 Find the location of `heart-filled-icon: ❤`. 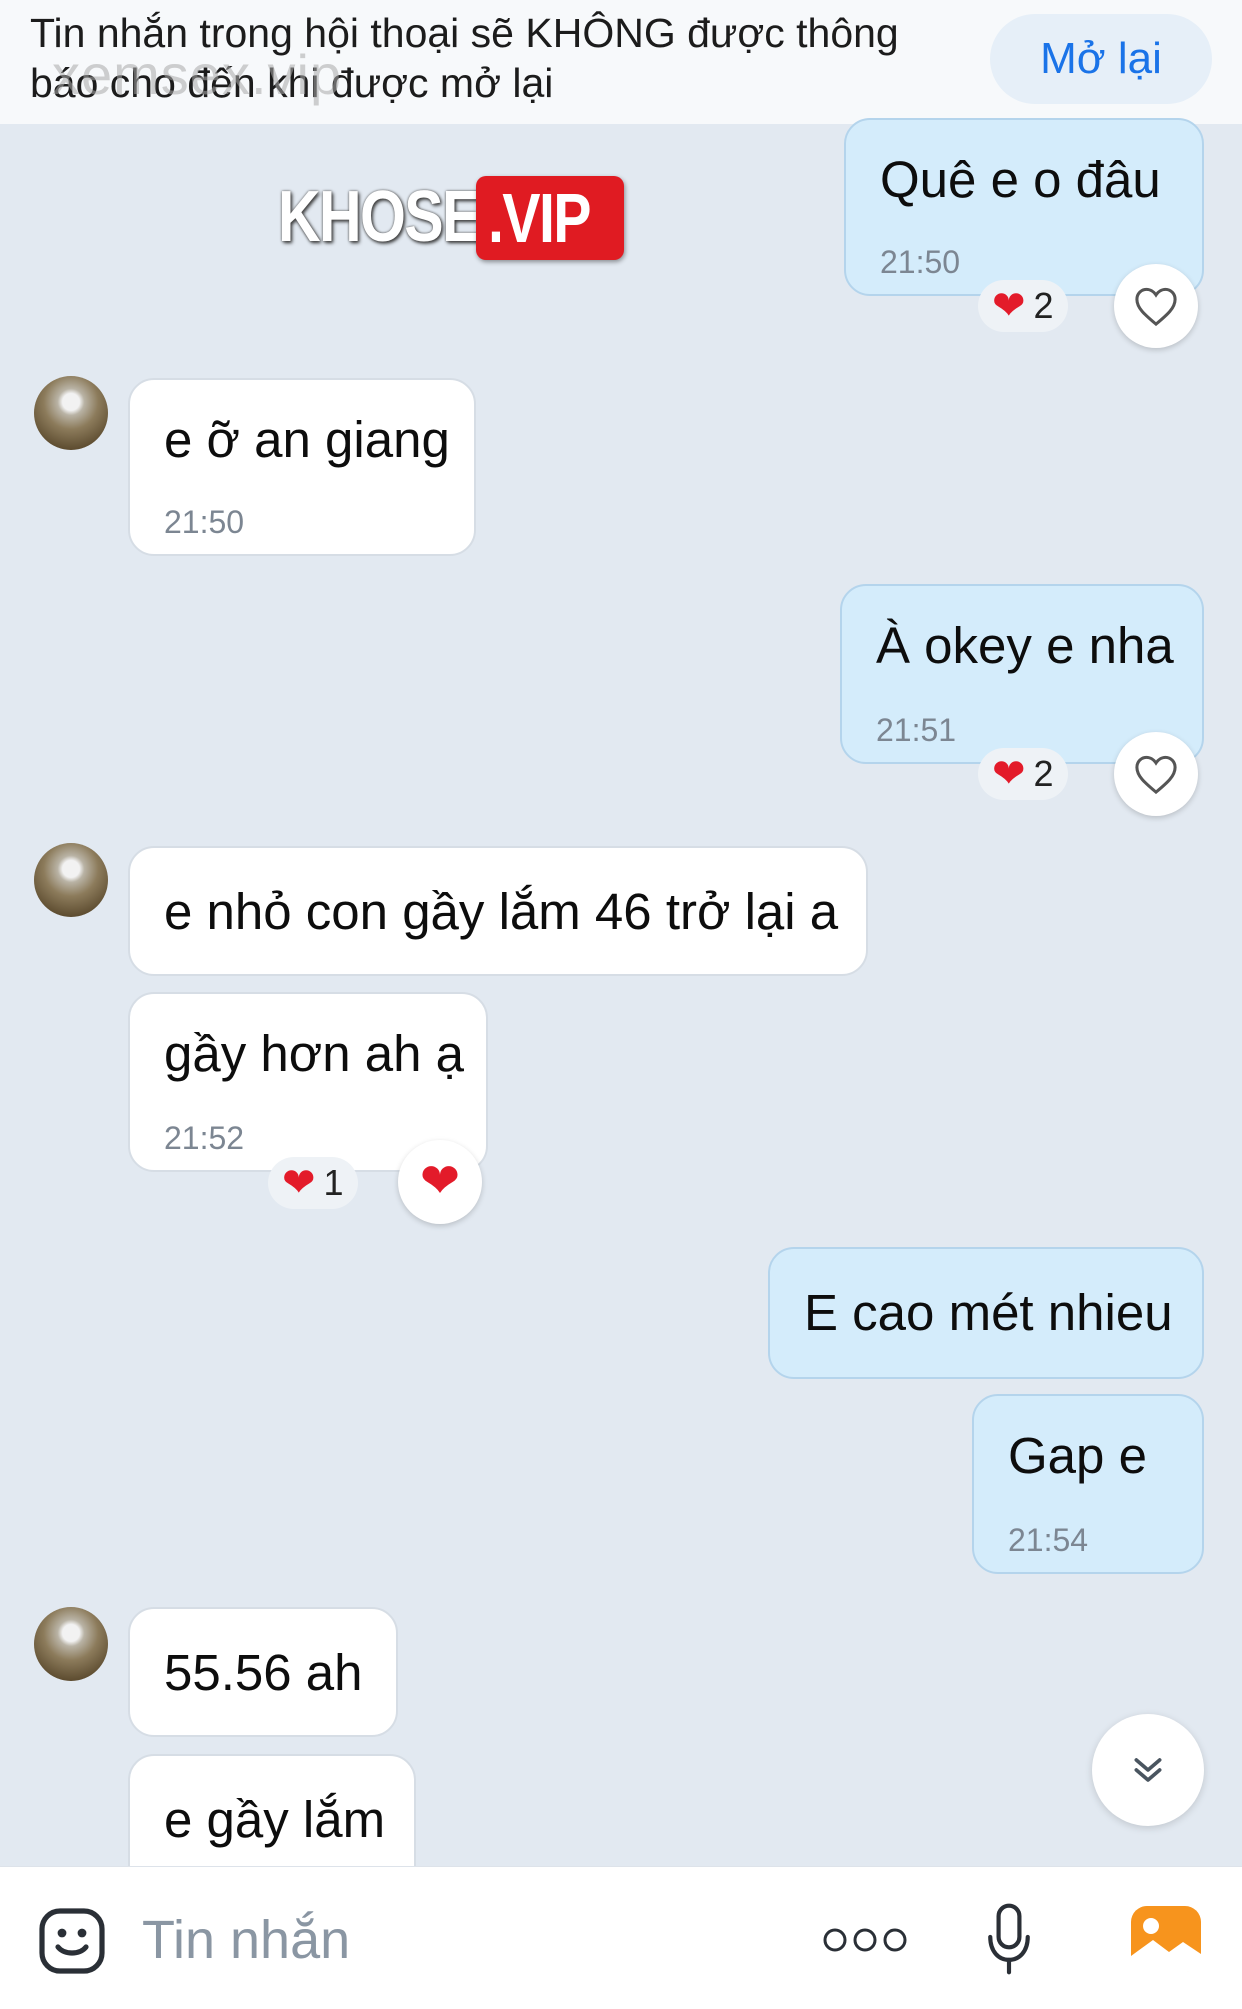

heart-filled-icon: ❤ is located at coordinates (440, 1181).